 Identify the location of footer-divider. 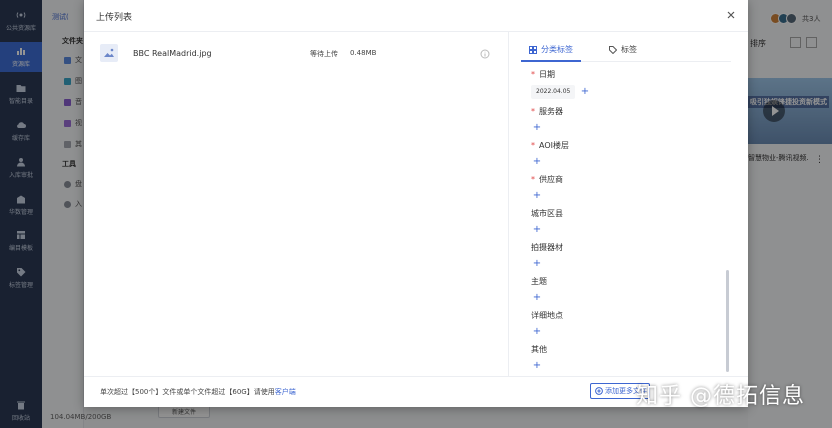
(416, 376).